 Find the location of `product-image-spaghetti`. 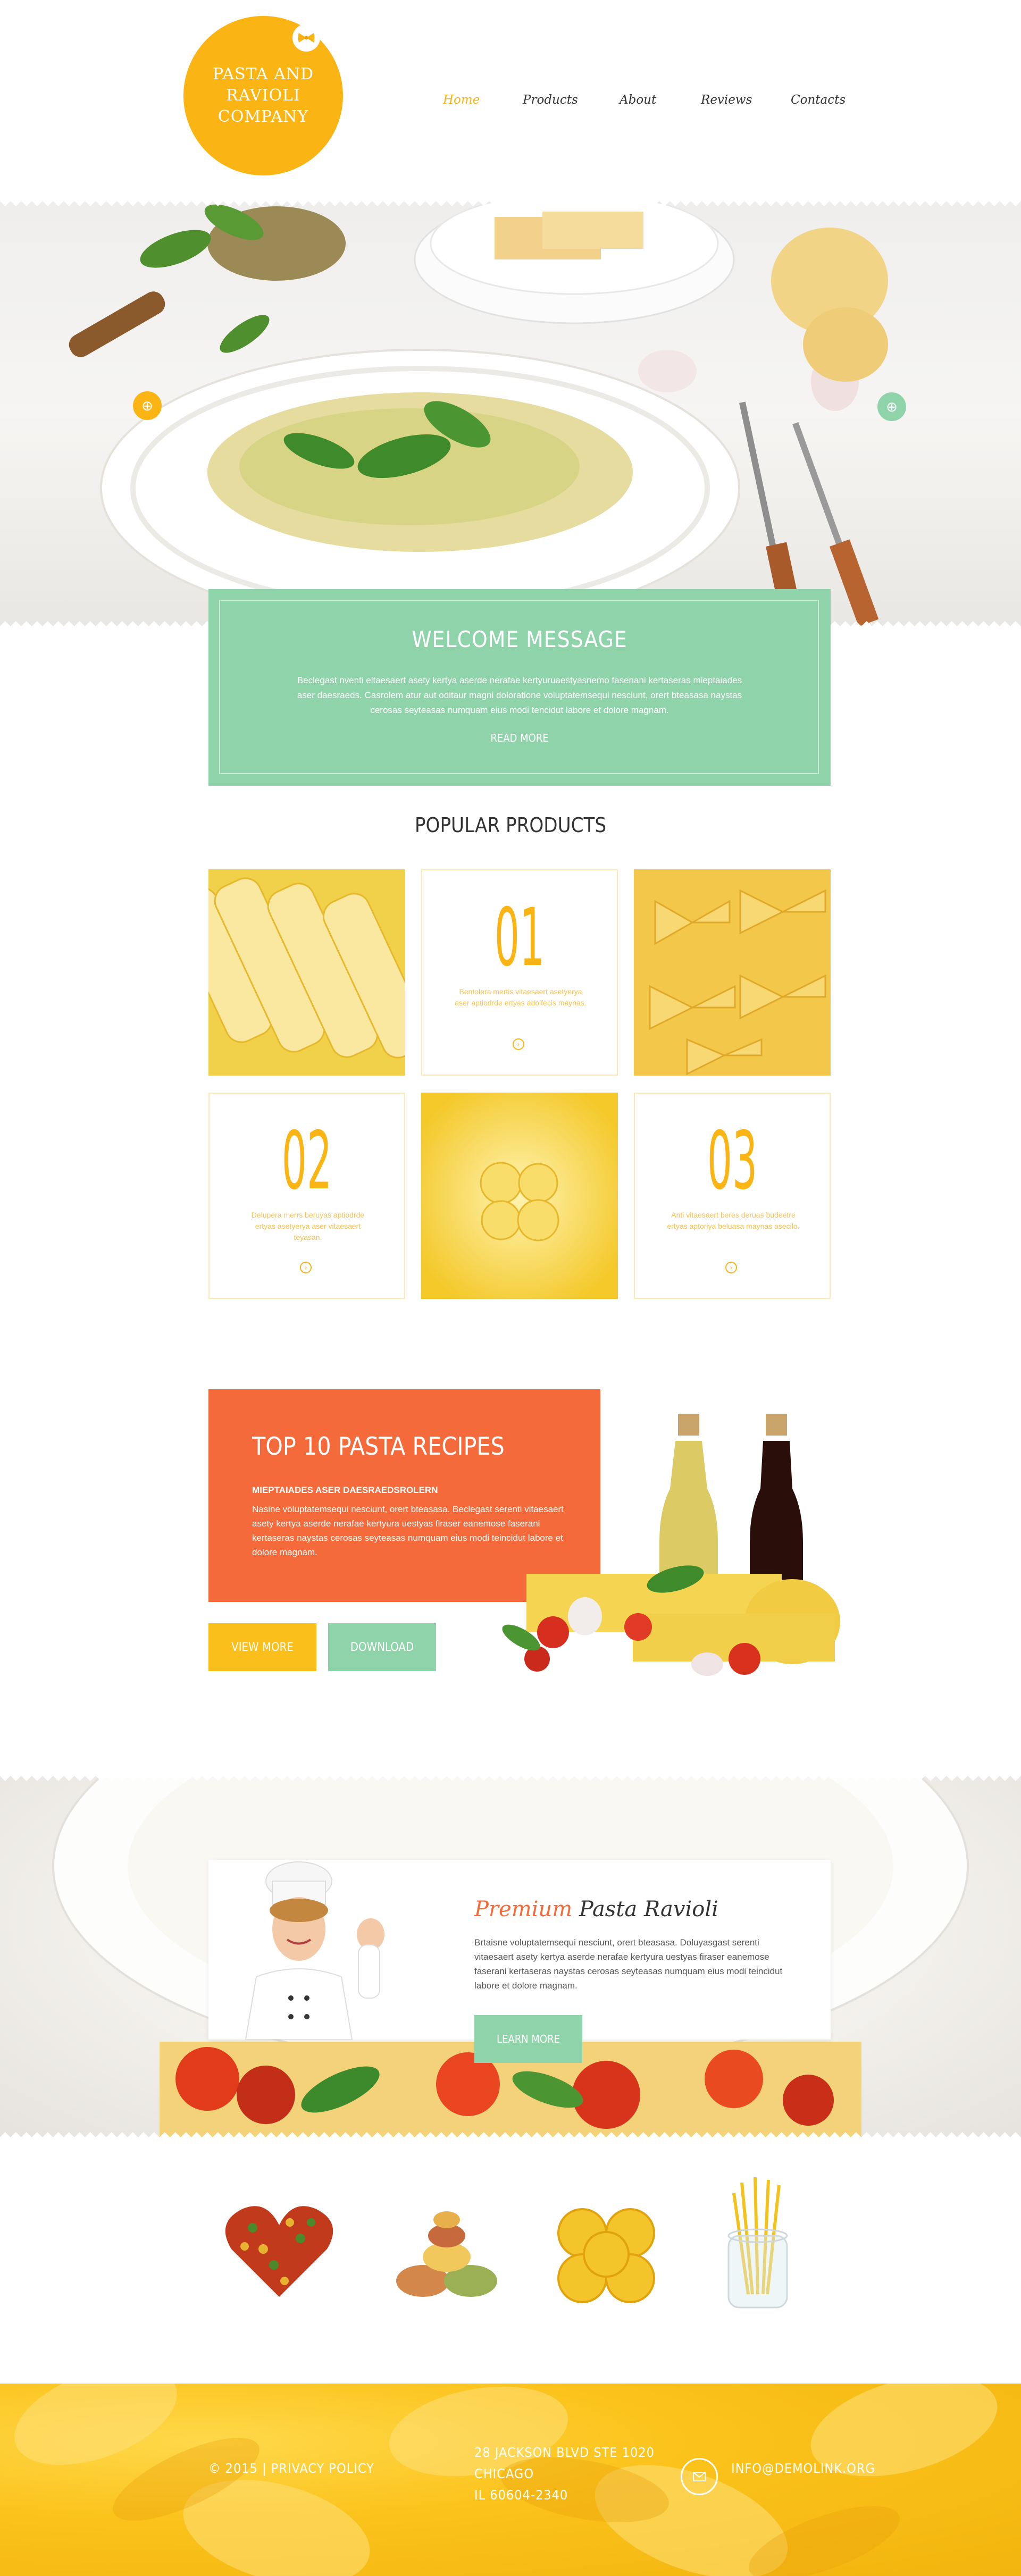

product-image-spaghetti is located at coordinates (519, 1196).